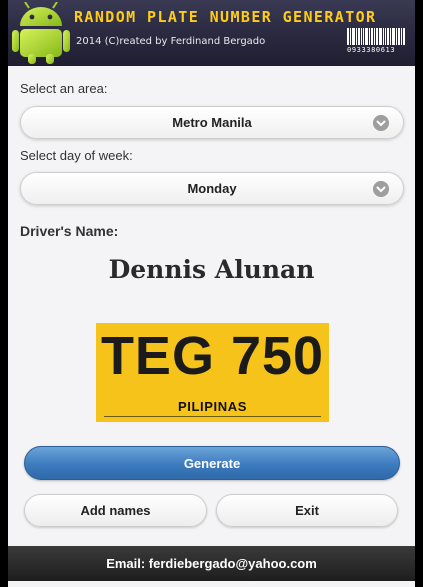 This screenshot has height=587, width=423. Describe the element at coordinates (378, 42) in the screenshot. I see `barcode-icon: 0933380613` at that location.